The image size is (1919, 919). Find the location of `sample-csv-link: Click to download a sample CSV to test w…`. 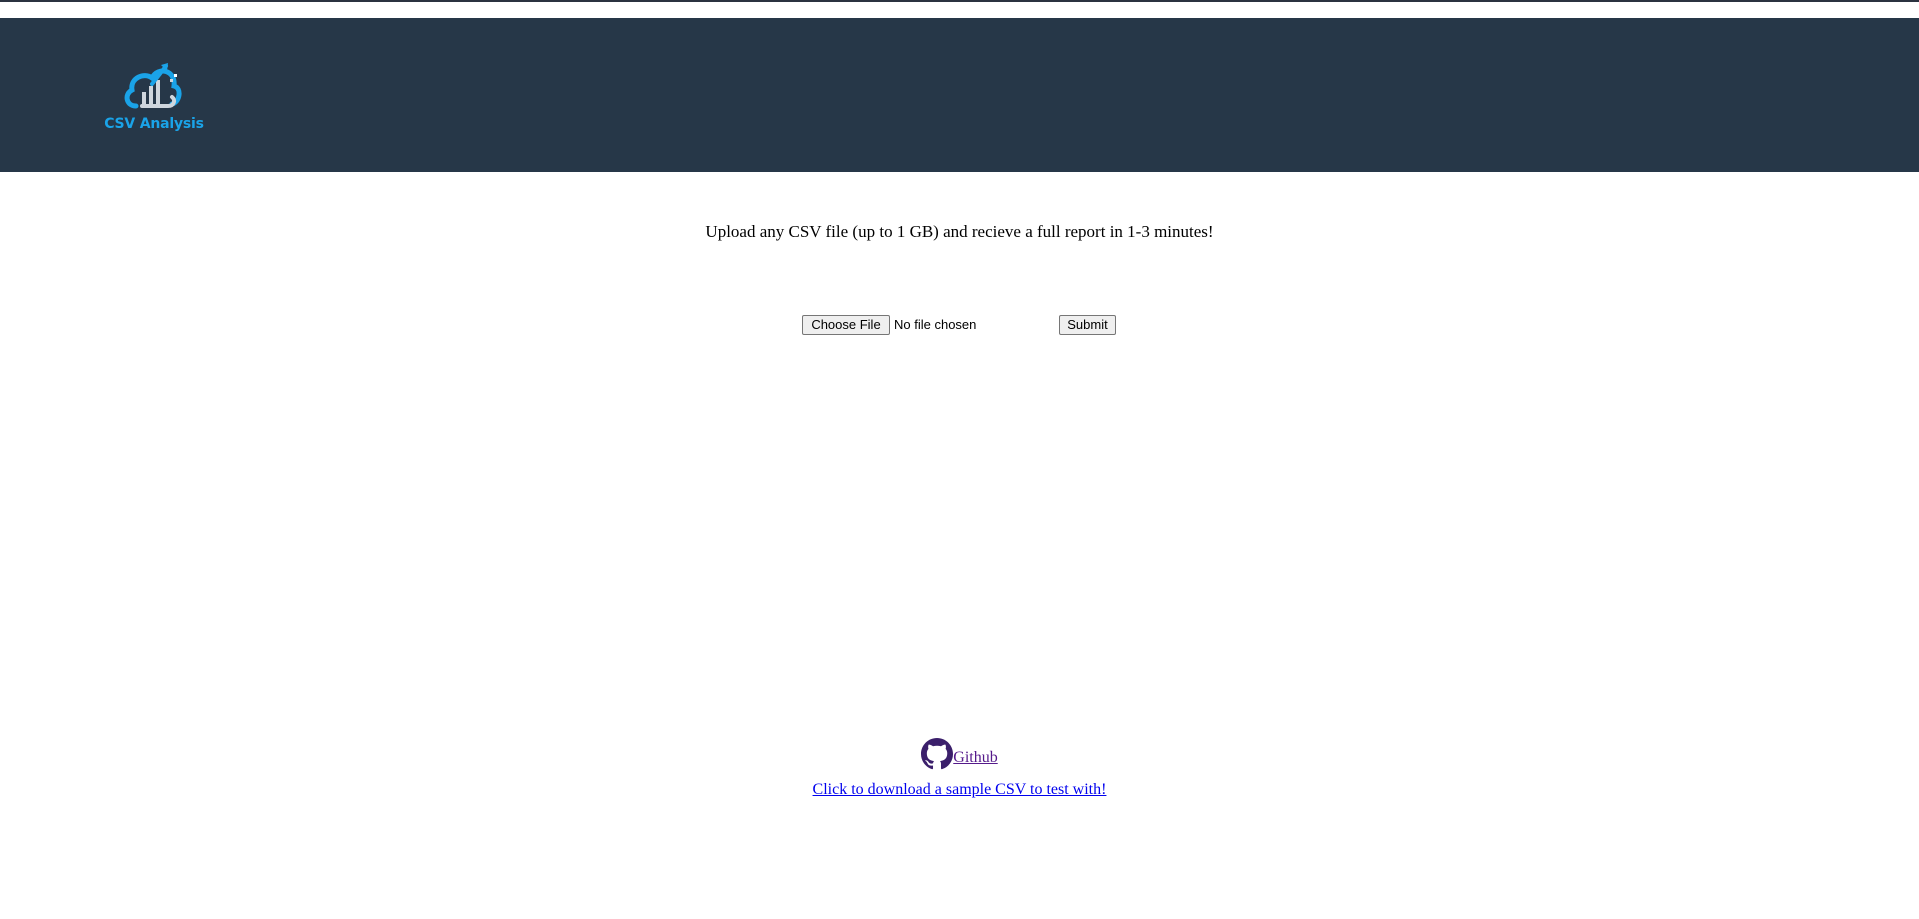

sample-csv-link: Click to download a sample CSV to test w… is located at coordinates (960, 790).